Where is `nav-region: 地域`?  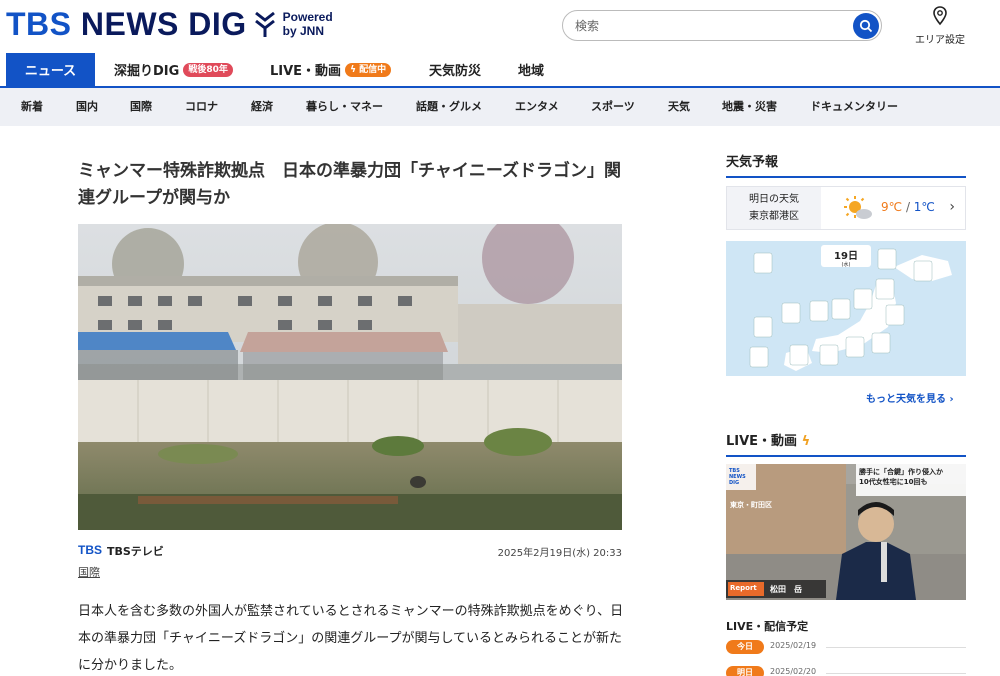
nav-region: 地域 is located at coordinates (531, 69).